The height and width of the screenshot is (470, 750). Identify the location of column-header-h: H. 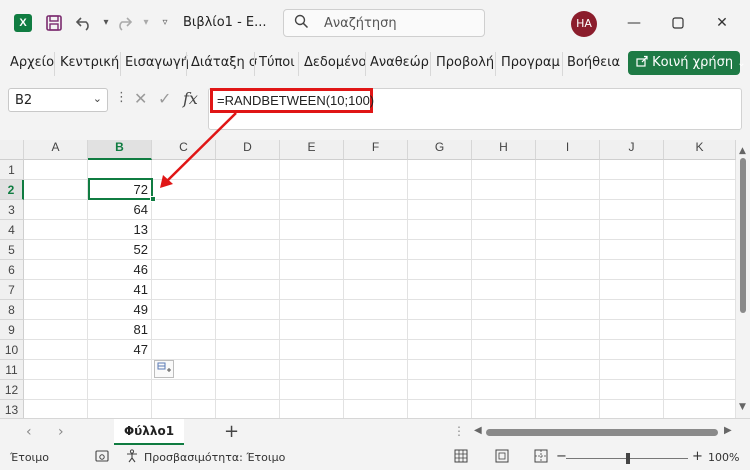
(504, 150).